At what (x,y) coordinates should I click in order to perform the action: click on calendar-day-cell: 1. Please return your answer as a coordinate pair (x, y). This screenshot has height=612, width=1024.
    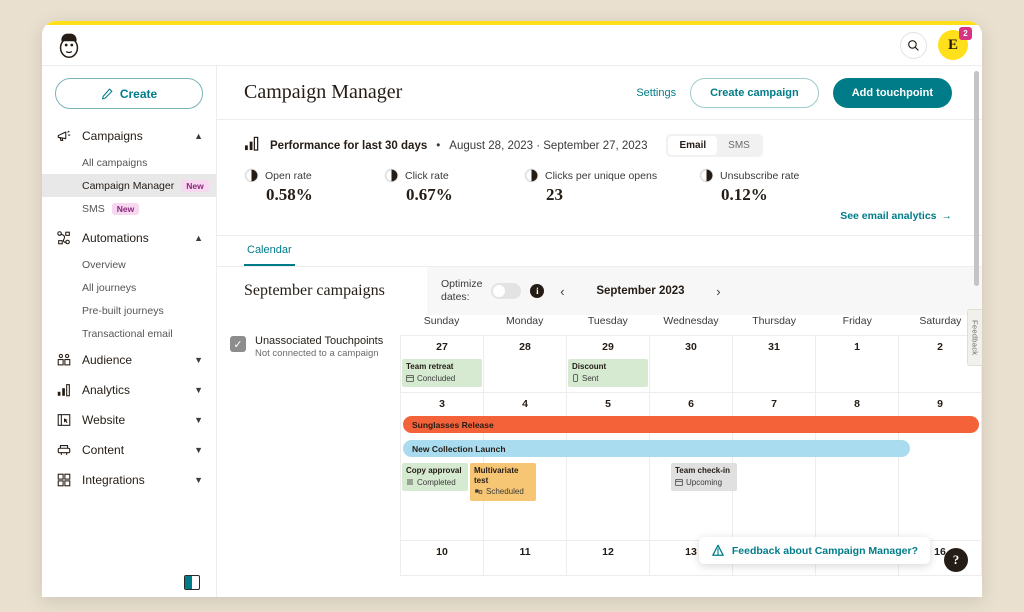
    Looking at the image, I should click on (857, 364).